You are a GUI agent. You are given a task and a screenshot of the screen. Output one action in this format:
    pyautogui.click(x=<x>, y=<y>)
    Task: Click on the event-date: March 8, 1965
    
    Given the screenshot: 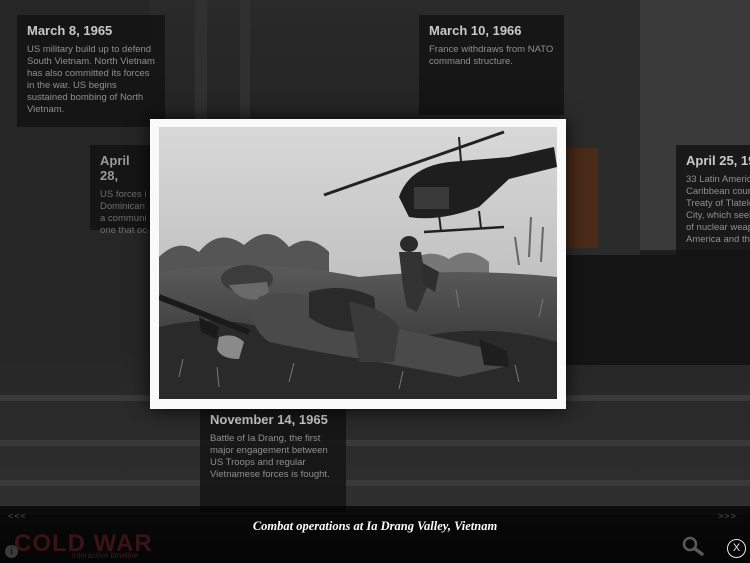 What is the action you would take?
    pyautogui.click(x=70, y=30)
    